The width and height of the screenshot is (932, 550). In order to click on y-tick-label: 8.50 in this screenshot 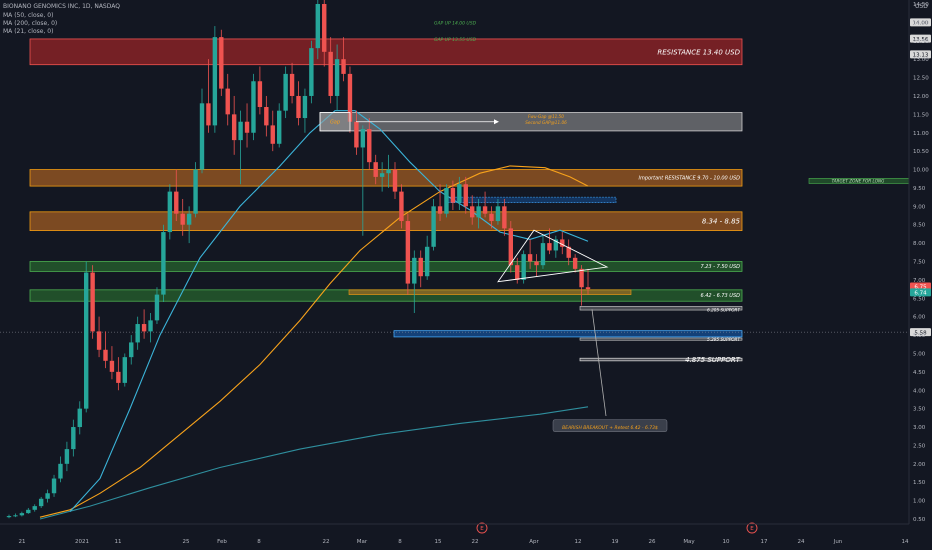, I will do `click(919, 226)`.